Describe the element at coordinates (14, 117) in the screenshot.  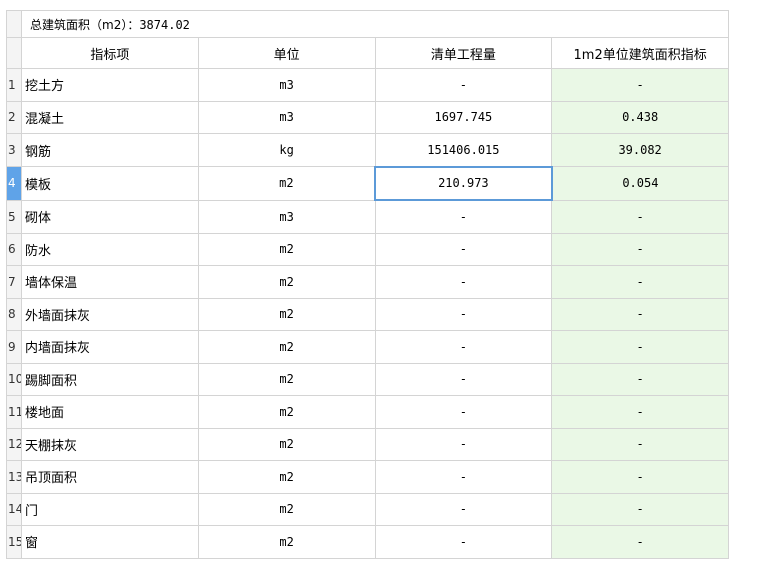
I see `row-number: 2` at that location.